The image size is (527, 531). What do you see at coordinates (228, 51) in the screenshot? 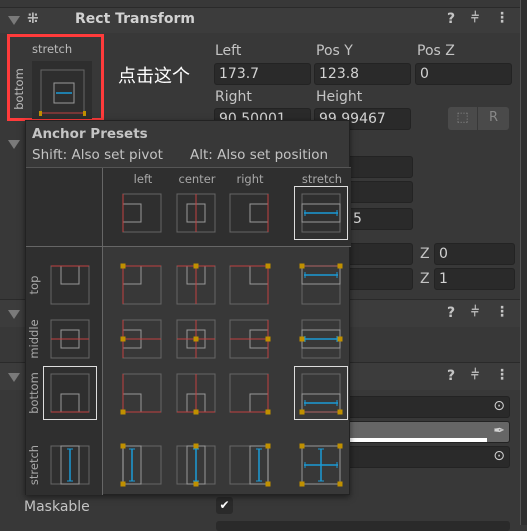
I see `left-label: Left` at bounding box center [228, 51].